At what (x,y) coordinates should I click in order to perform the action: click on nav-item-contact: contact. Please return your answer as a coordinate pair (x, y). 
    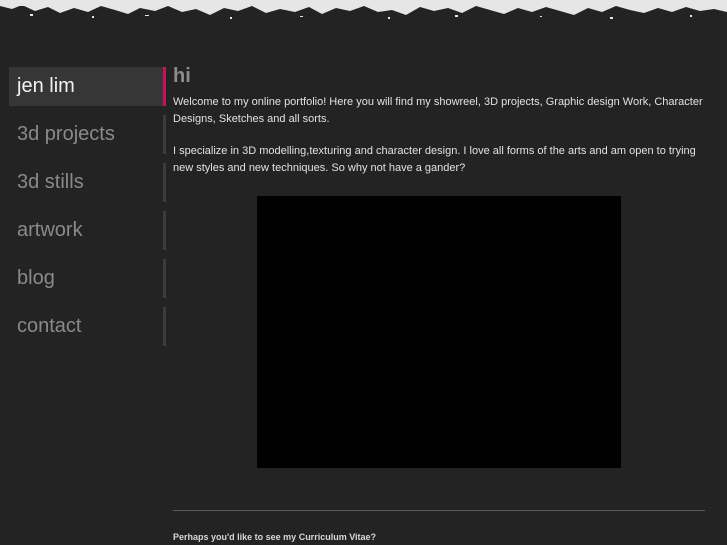
    Looking at the image, I should click on (87, 326).